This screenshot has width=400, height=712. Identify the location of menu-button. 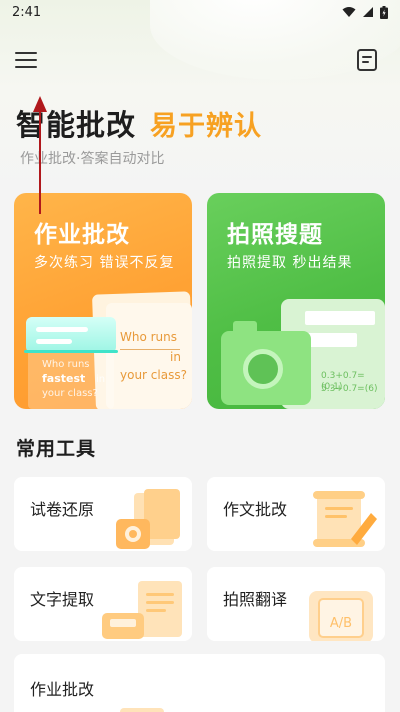
(26, 60).